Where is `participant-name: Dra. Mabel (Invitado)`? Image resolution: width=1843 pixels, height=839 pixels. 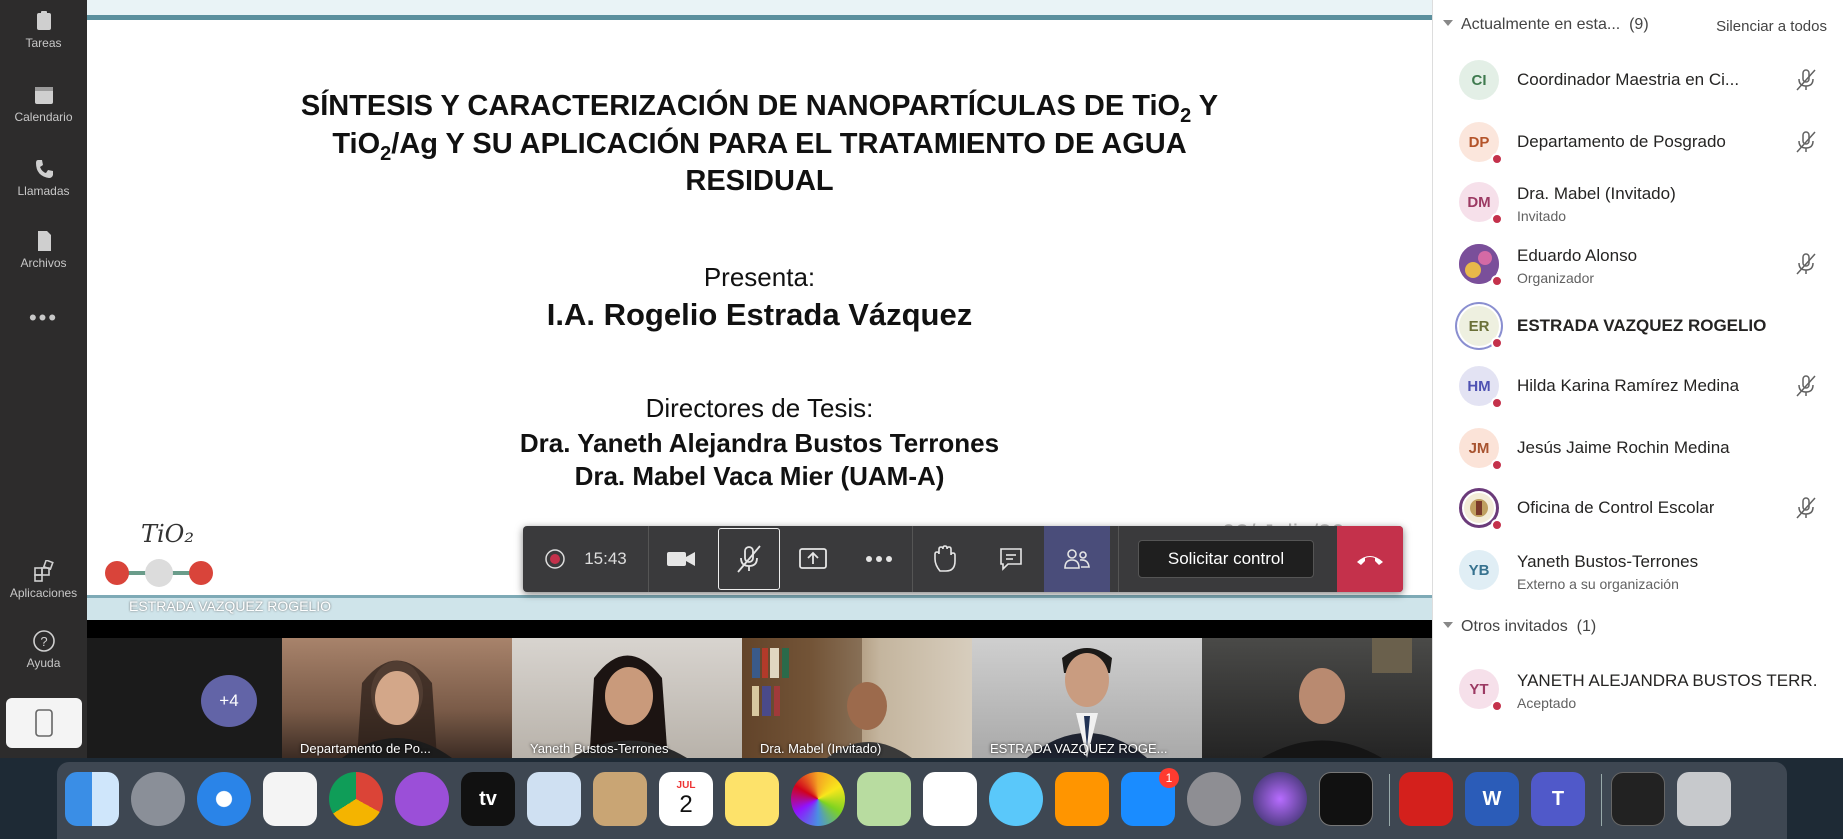
participant-name: Dra. Mabel (Invitado) is located at coordinates (1596, 193).